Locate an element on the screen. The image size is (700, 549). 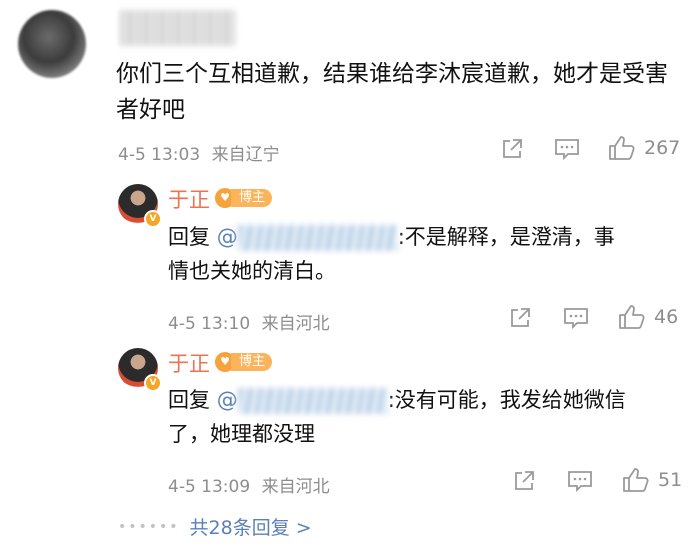
like-button: 46 is located at coordinates (648, 317).